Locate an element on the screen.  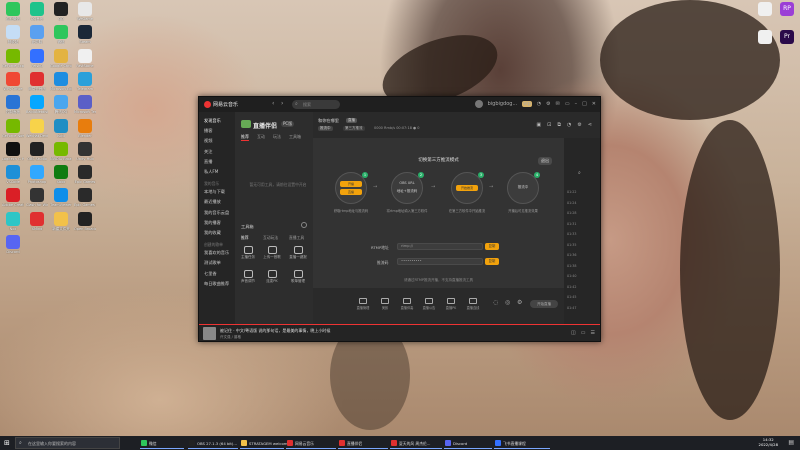
settings-icon: ⚙ is located at coordinates (519, 302).